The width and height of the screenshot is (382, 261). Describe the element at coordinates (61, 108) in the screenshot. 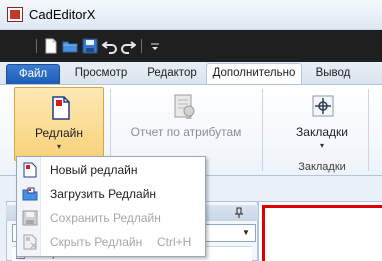

I see `redline-icon` at that location.